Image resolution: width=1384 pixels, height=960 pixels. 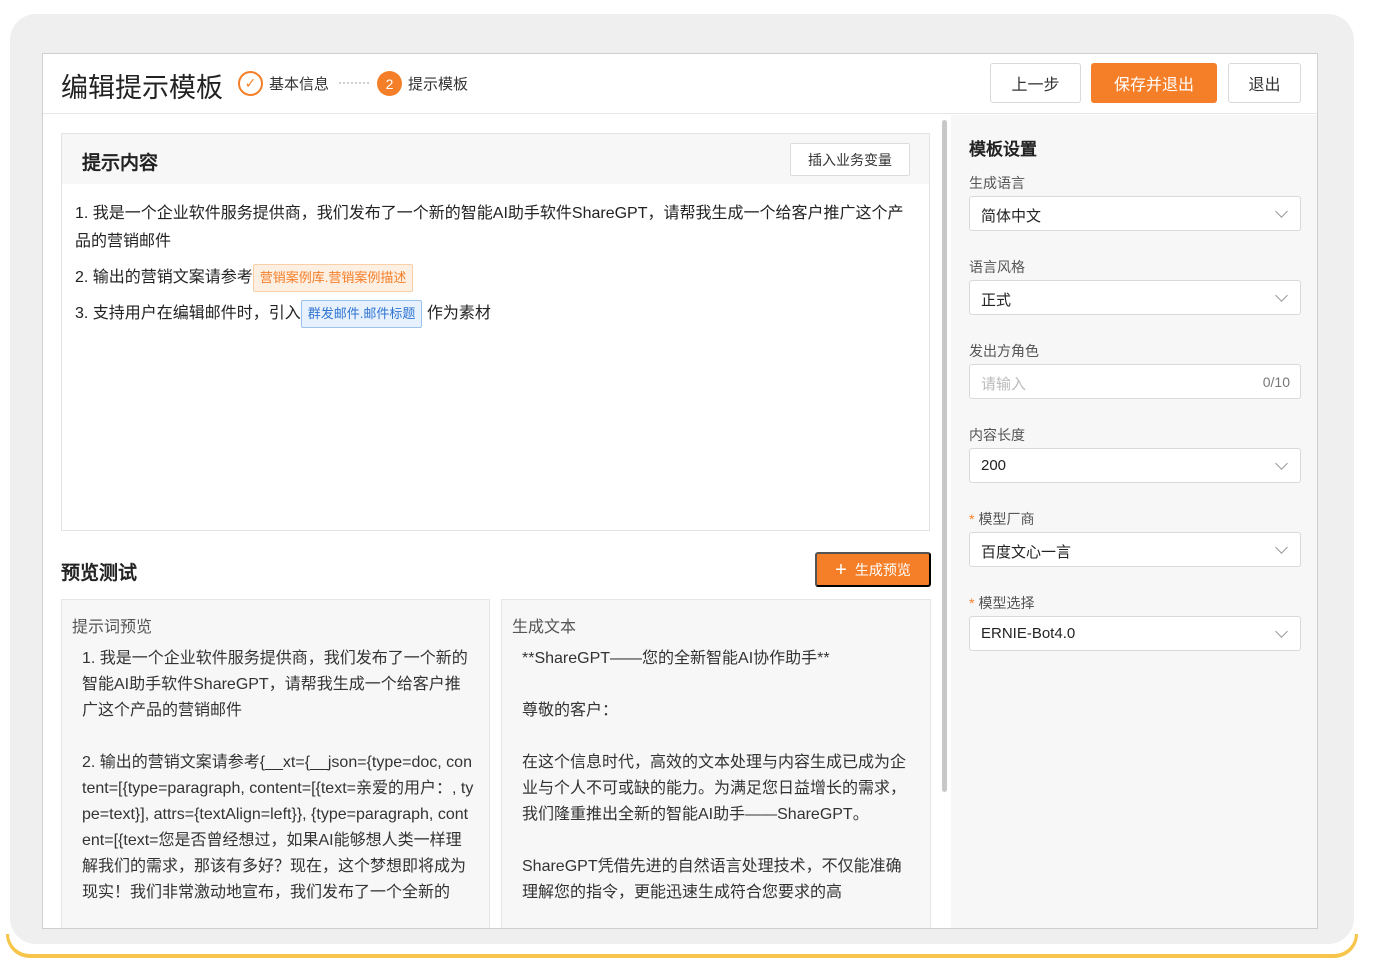 I want to click on length-label: 内容长度, so click(x=997, y=435).